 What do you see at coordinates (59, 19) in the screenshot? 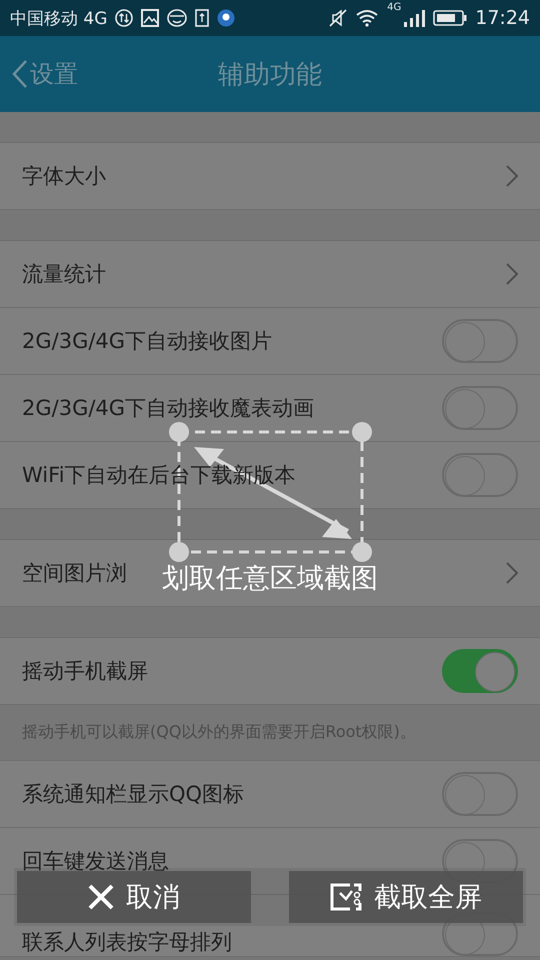
I see `carrier-text: 中国移动 4G` at bounding box center [59, 19].